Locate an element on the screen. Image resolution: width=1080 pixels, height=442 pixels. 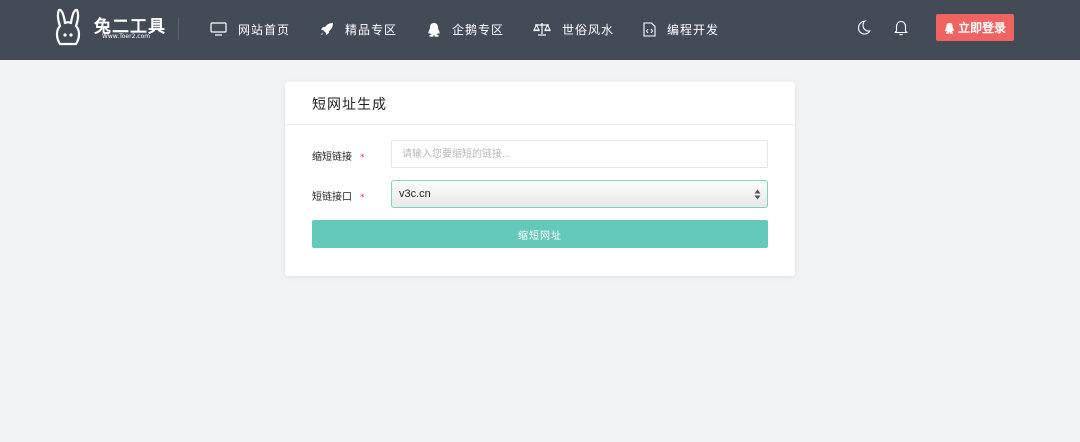
nav-item-home: 网站首页 is located at coordinates (250, 29).